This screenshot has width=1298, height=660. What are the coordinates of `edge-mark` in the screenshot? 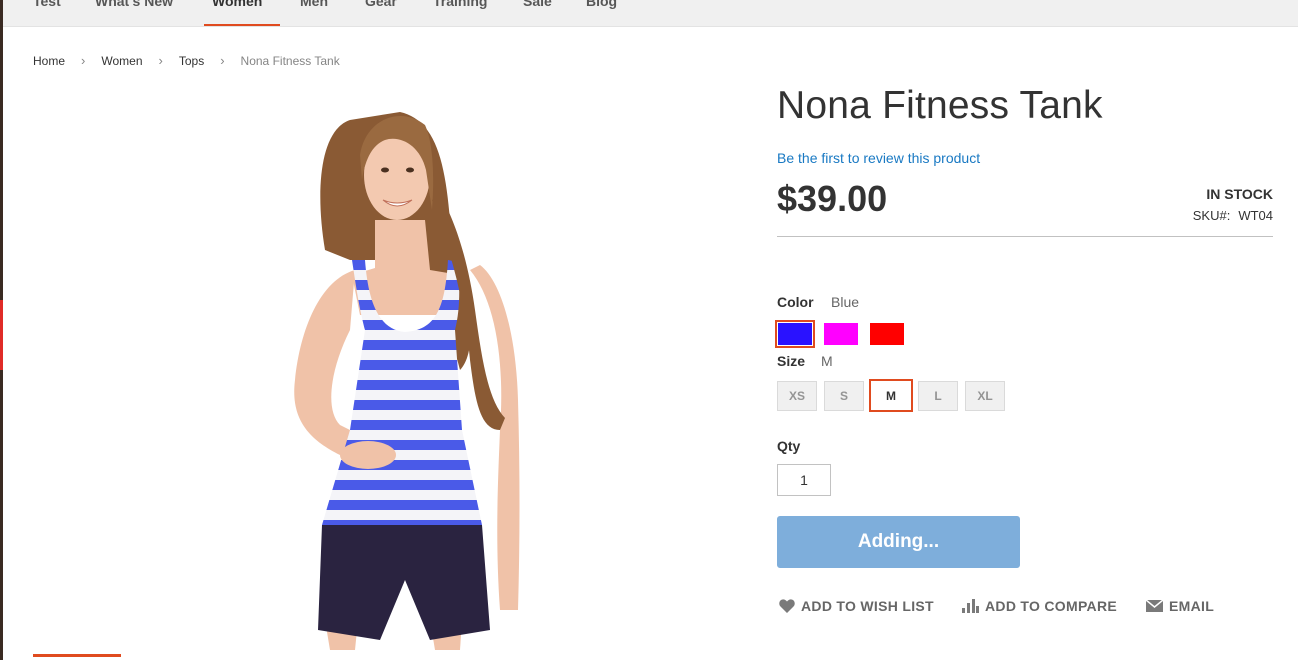 It's located at (1, 335).